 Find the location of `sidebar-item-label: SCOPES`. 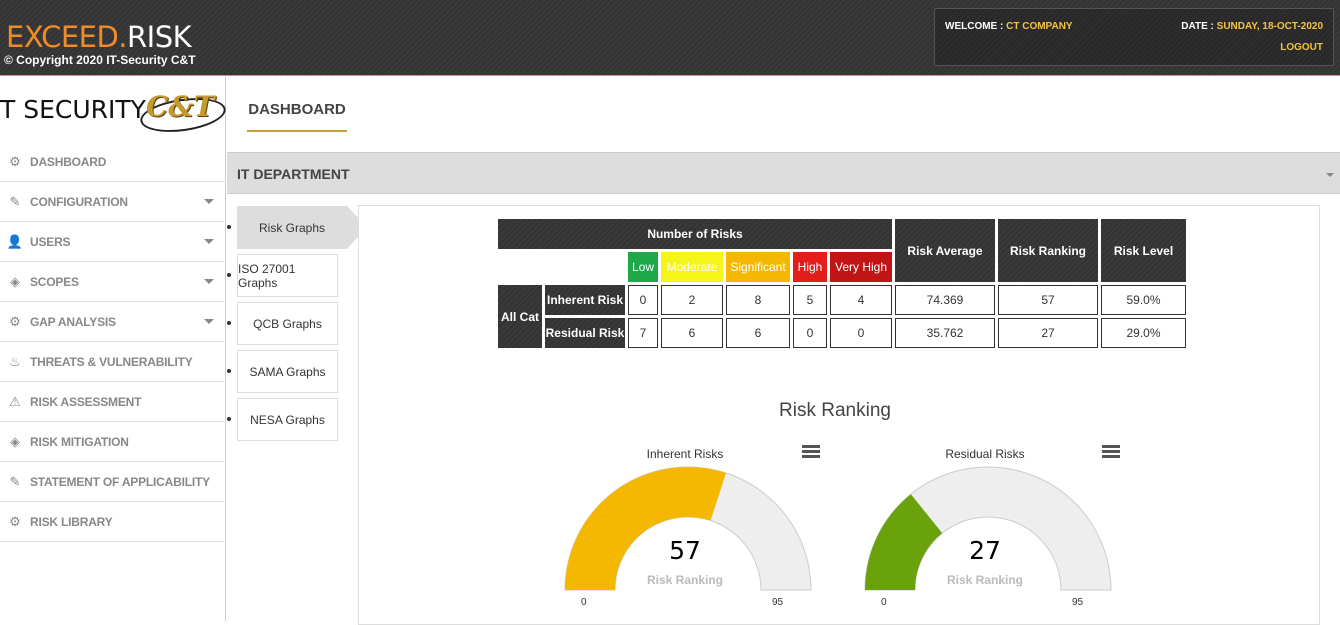

sidebar-item-label: SCOPES is located at coordinates (54, 281).